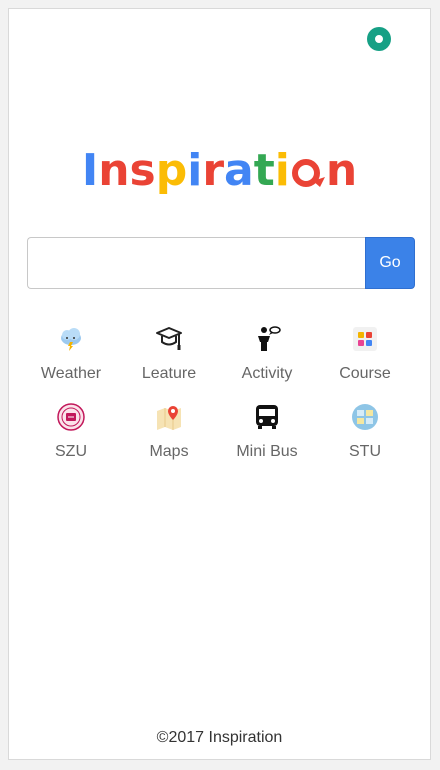 This screenshot has width=440, height=770. What do you see at coordinates (267, 433) in the screenshot?
I see `app-mini-bus: Mini Bus` at bounding box center [267, 433].